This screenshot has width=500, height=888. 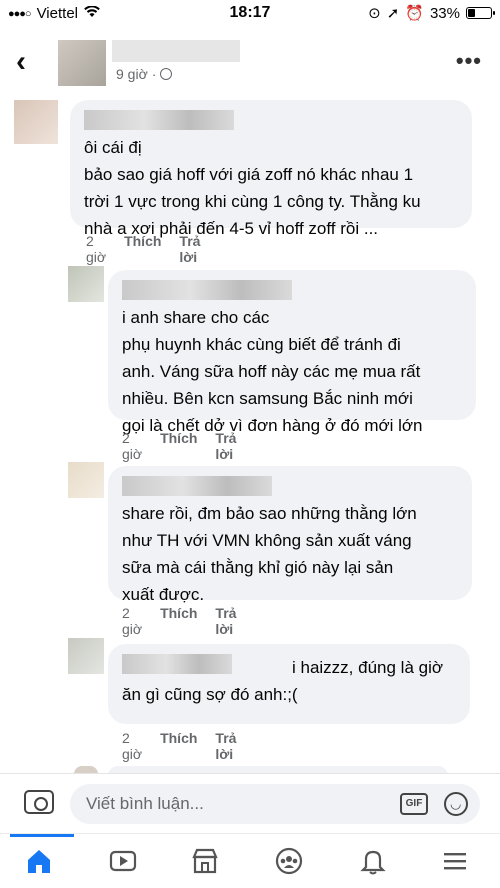 What do you see at coordinates (374, 13) in the screenshot?
I see `orientation-lock-icon: ⊙` at bounding box center [374, 13].